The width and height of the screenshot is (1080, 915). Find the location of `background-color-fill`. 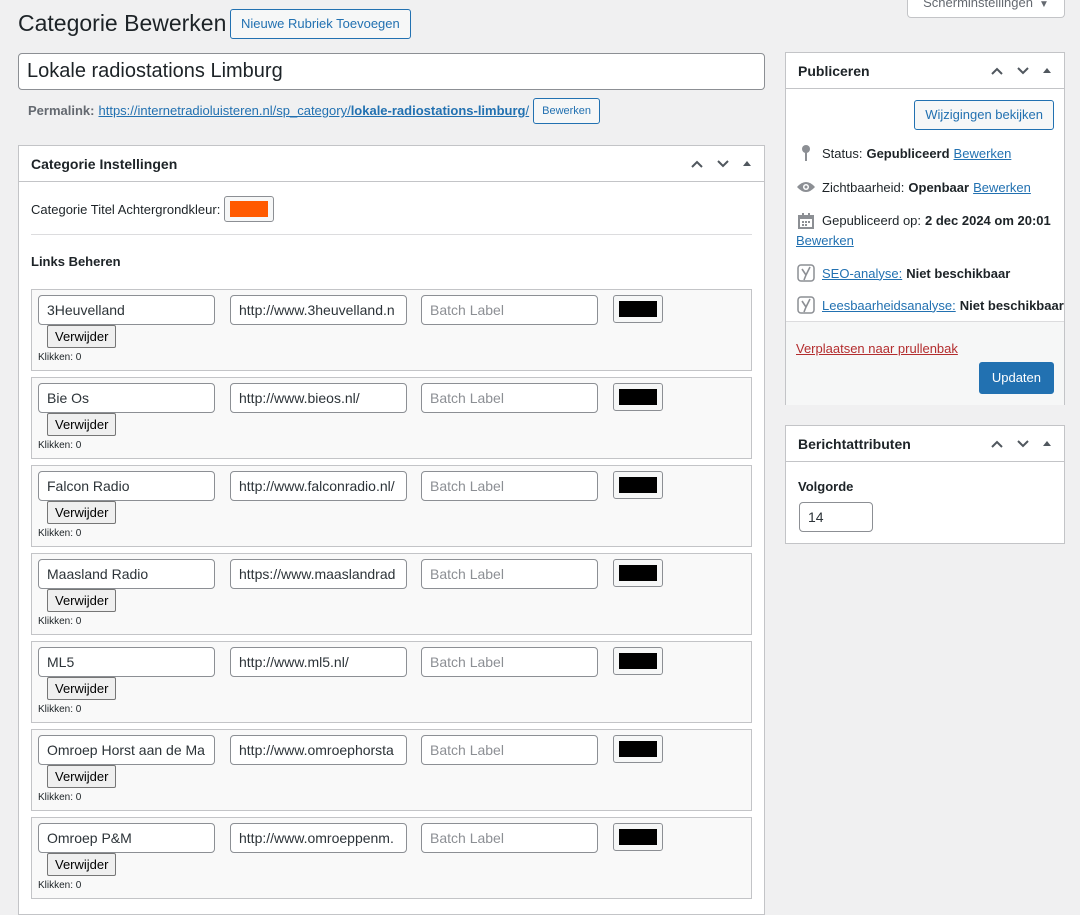

background-color-fill is located at coordinates (249, 209).